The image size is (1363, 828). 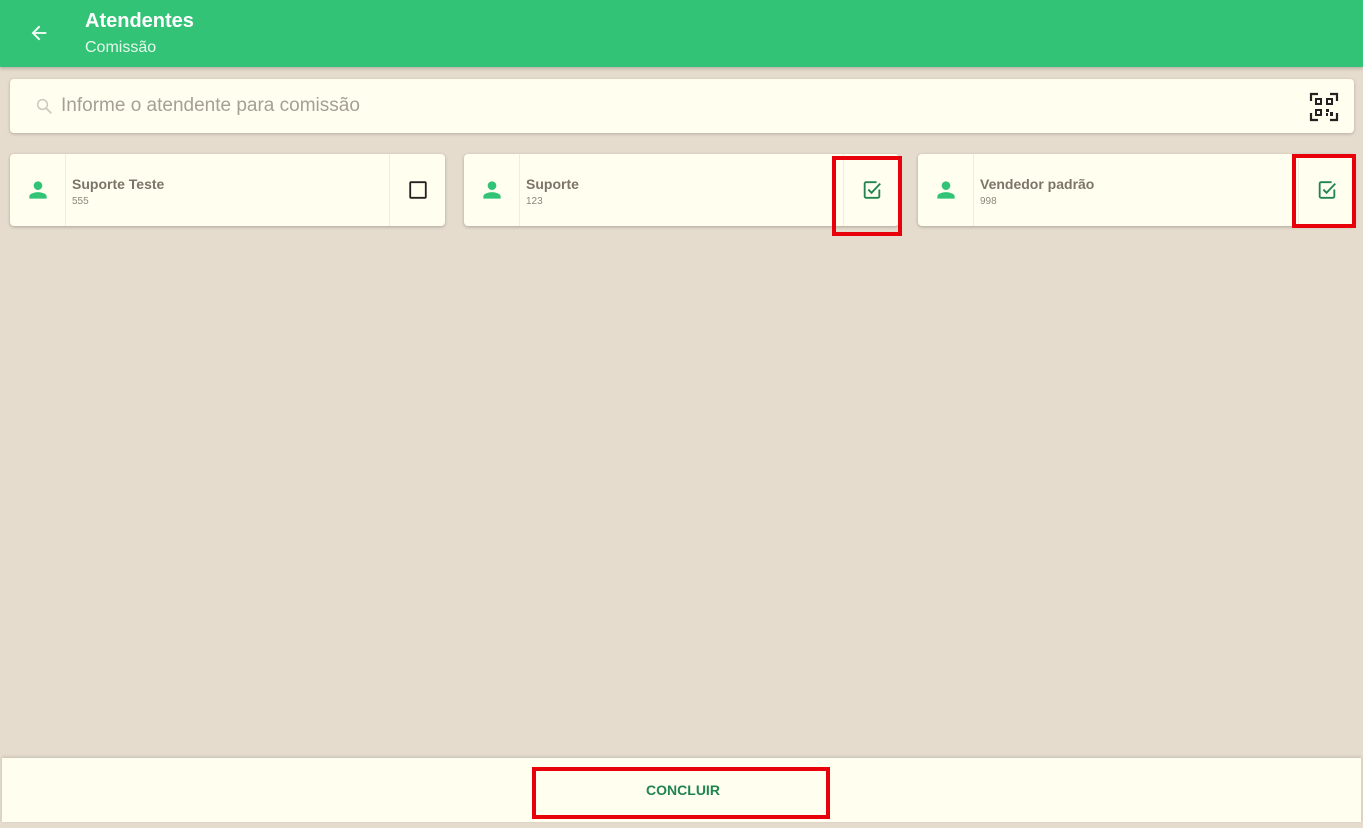 What do you see at coordinates (139, 21) in the screenshot?
I see `page-title: Atendentes` at bounding box center [139, 21].